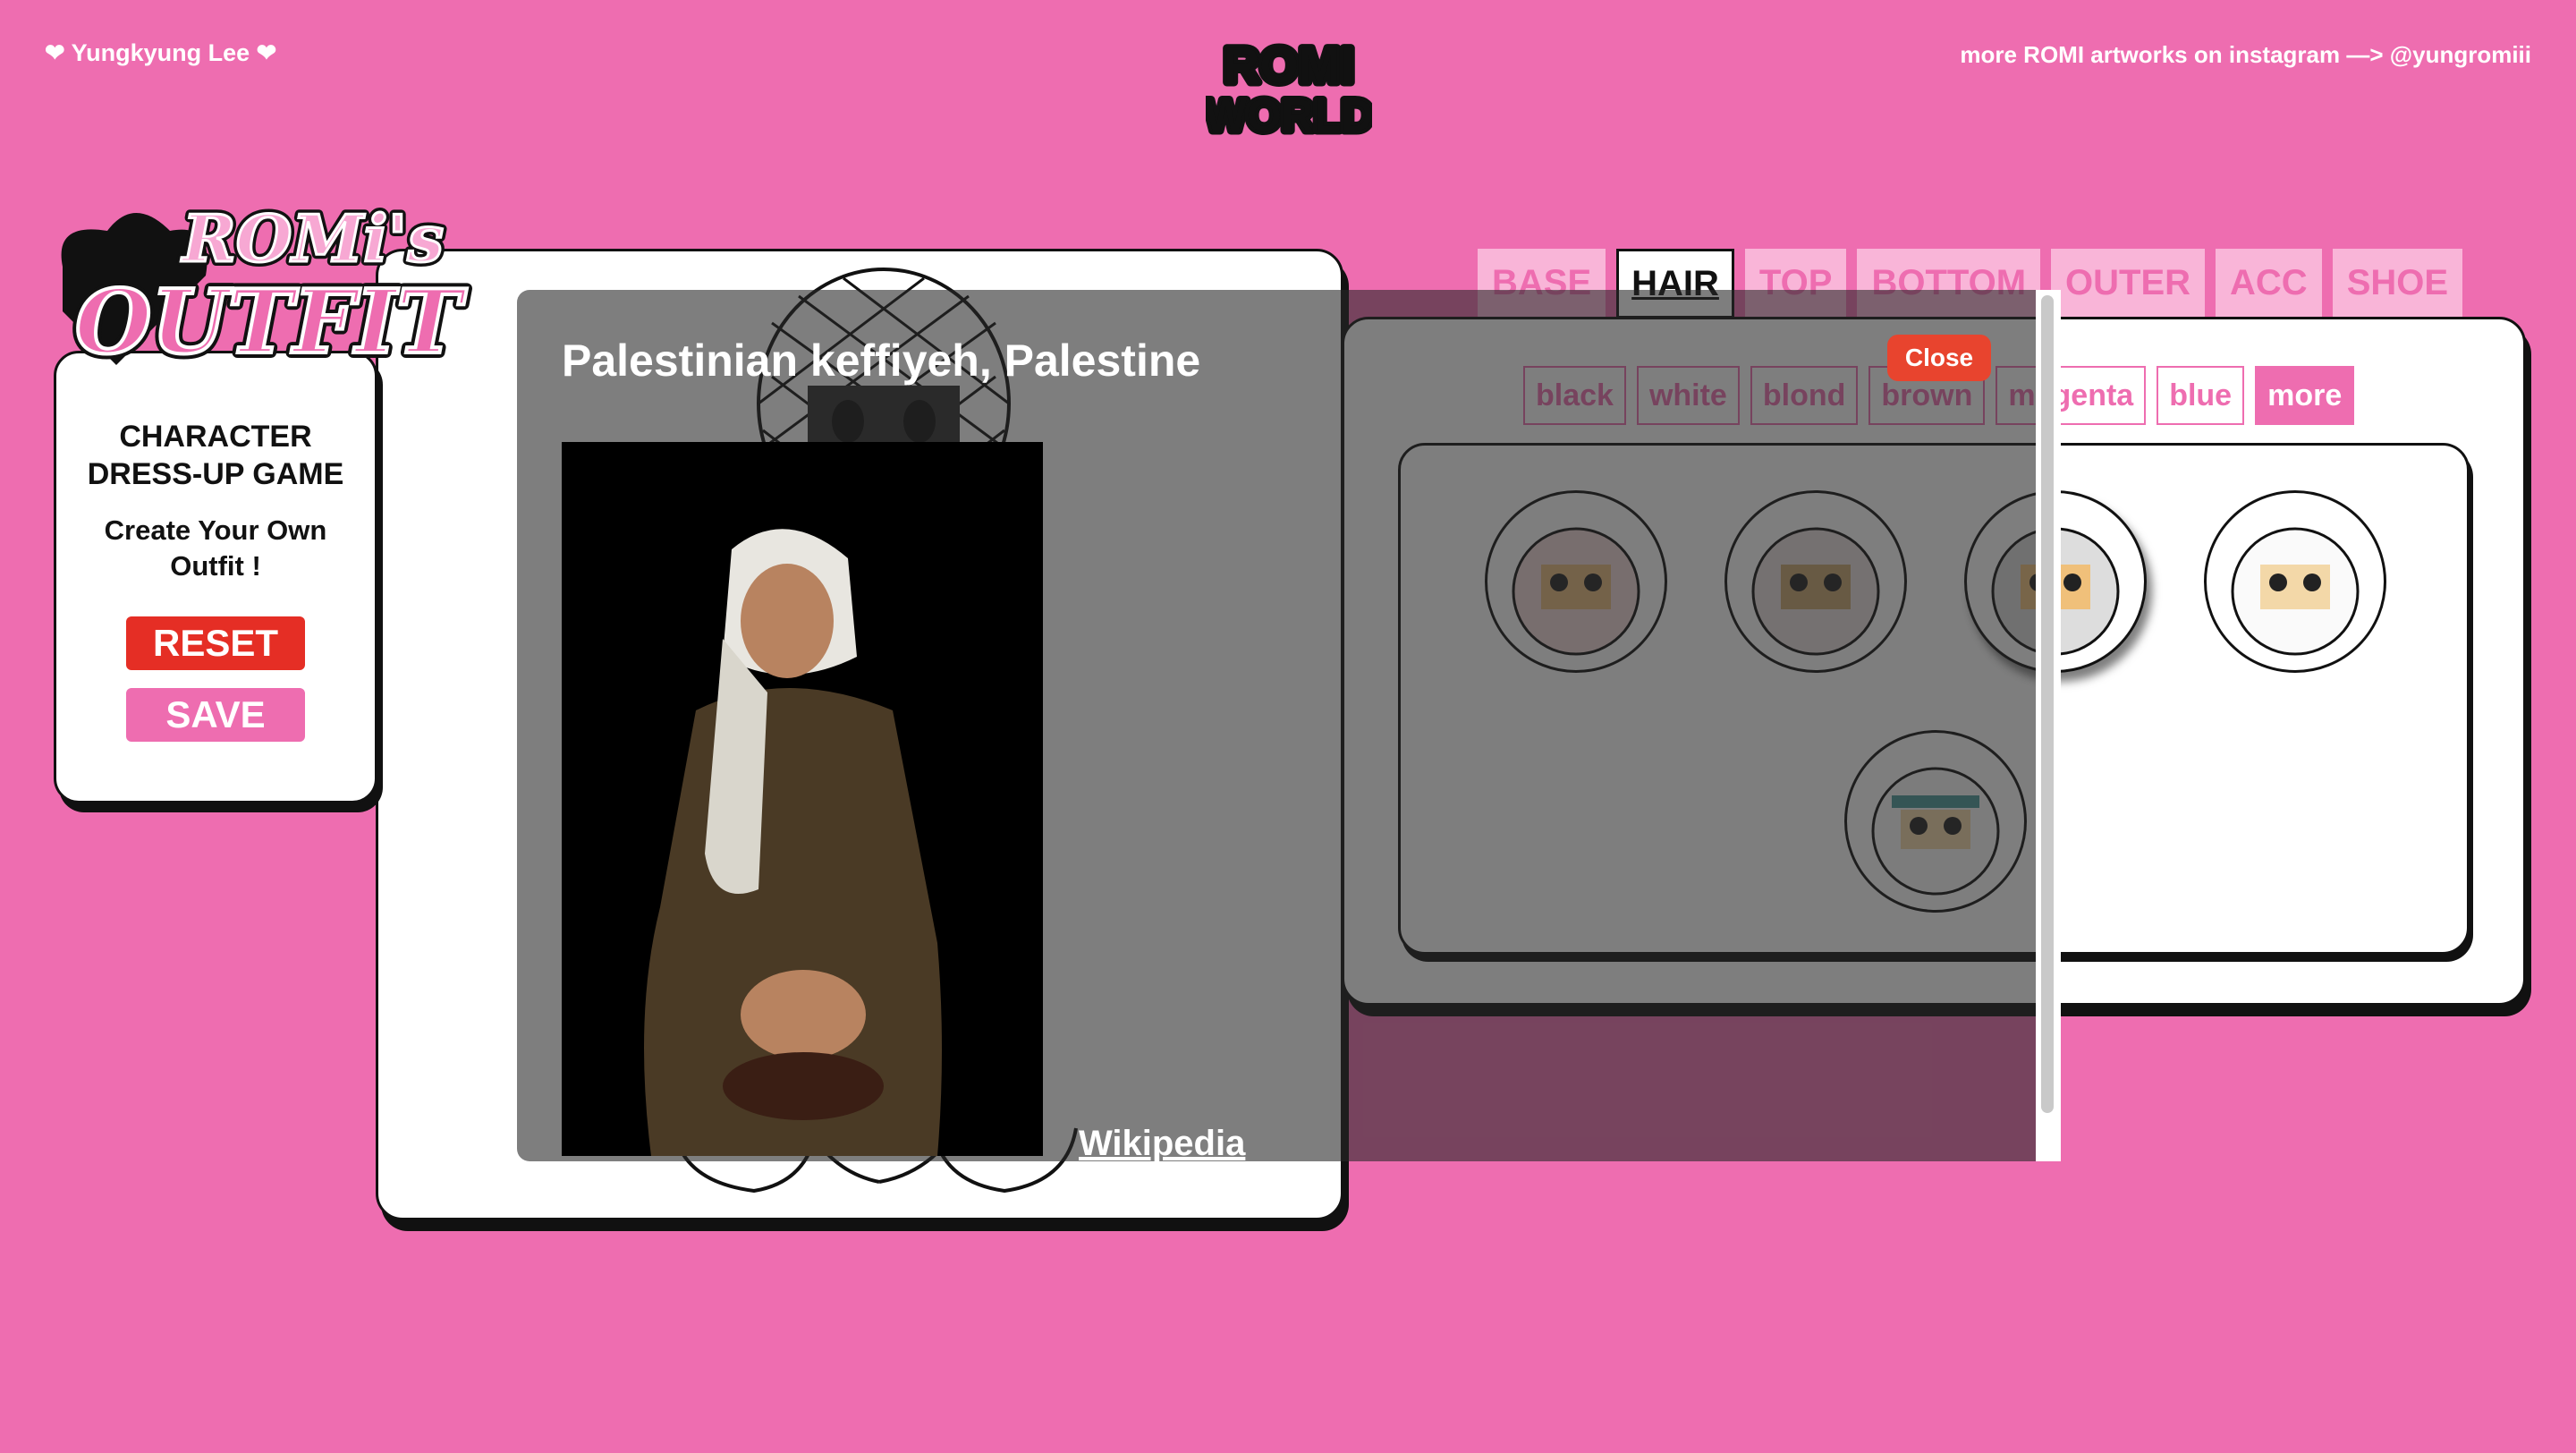  I want to click on color-more: more, so click(2305, 395).